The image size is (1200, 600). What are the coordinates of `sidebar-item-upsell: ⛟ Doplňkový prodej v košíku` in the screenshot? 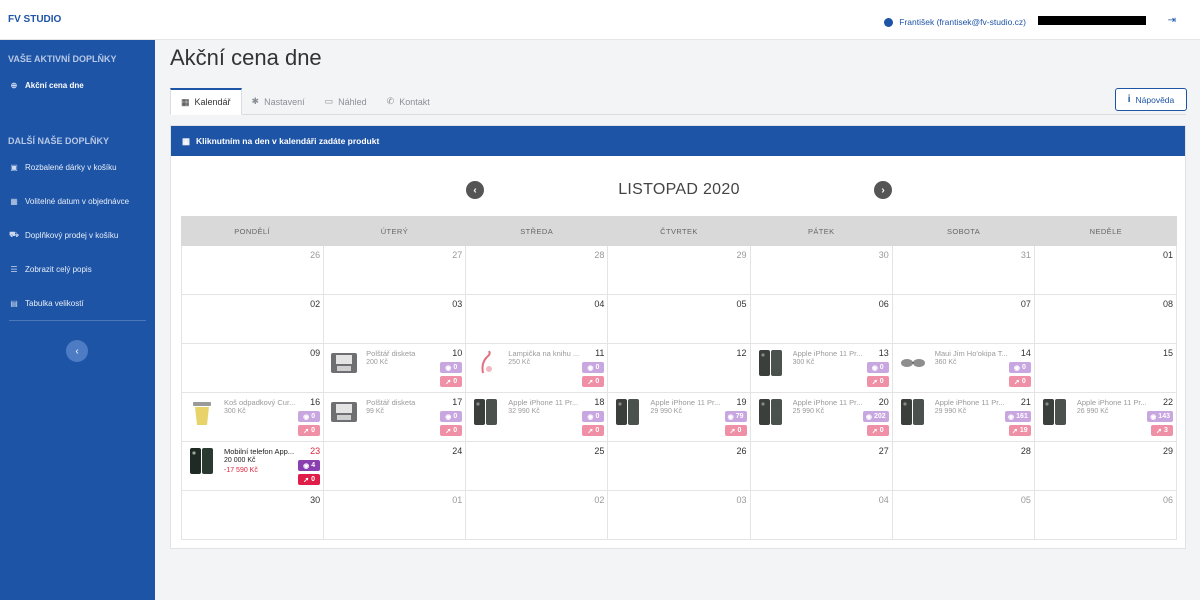 It's located at (77, 235).